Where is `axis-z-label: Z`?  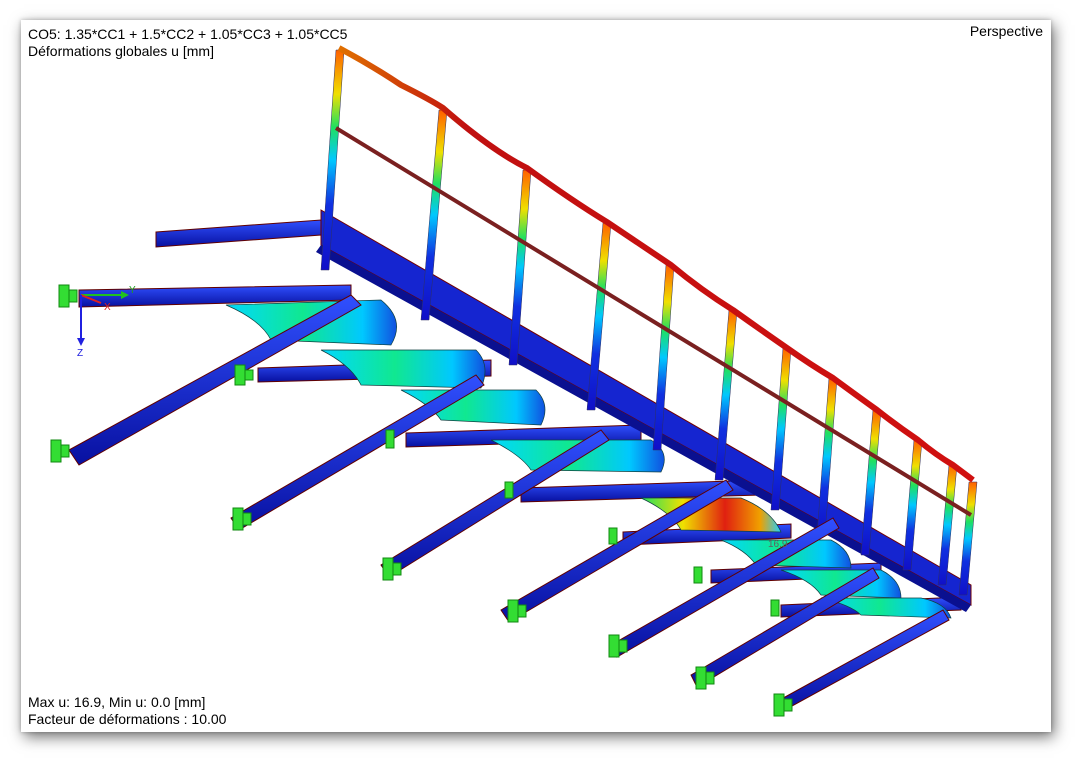
axis-z-label: Z is located at coordinates (80, 353).